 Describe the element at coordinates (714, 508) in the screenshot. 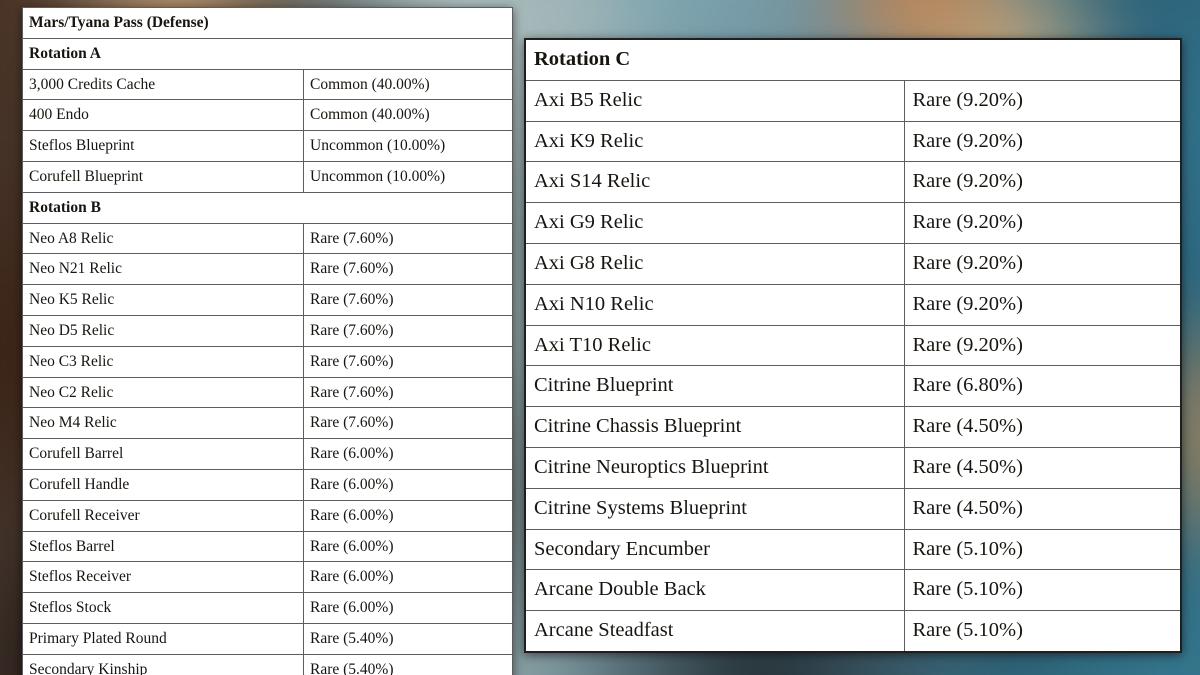

I see `reward-name-cell: Citrine Systems Blueprint` at that location.